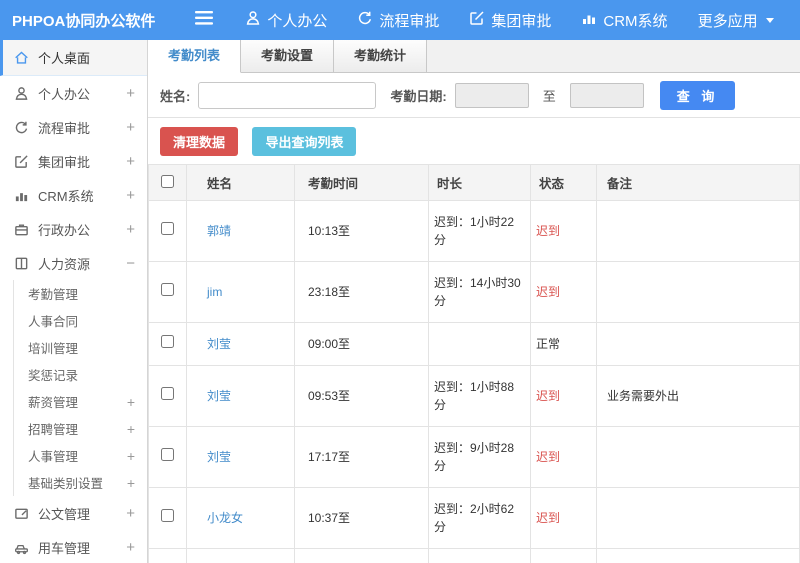 This screenshot has height=563, width=800. What do you see at coordinates (80, 401) in the screenshot?
I see `sidebar-subitem-salary-management: 薪资管理 +` at bounding box center [80, 401].